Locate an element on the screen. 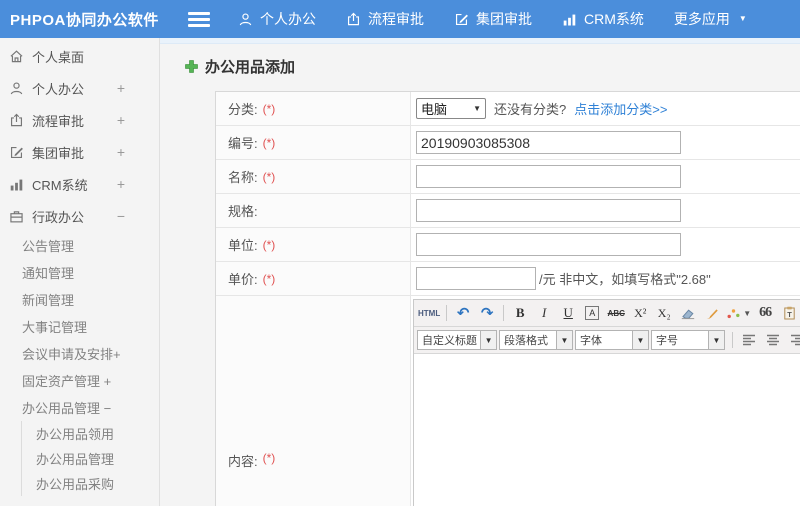 The width and height of the screenshot is (800, 506). chart-icon is located at coordinates (569, 19).